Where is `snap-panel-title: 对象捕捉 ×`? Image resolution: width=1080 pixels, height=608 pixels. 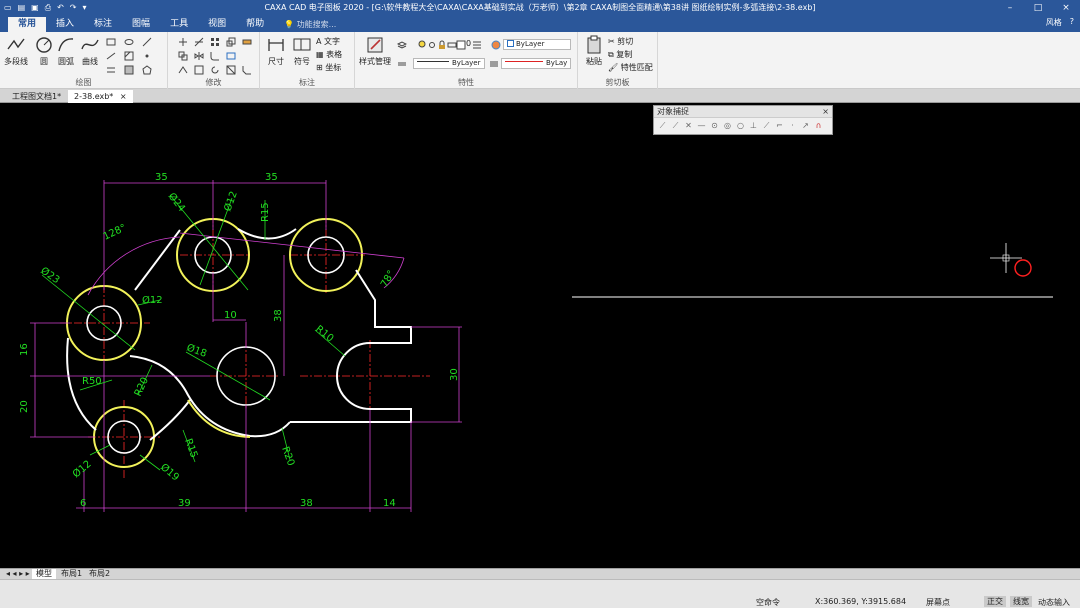 snap-panel-title: 对象捕捉 × is located at coordinates (743, 112).